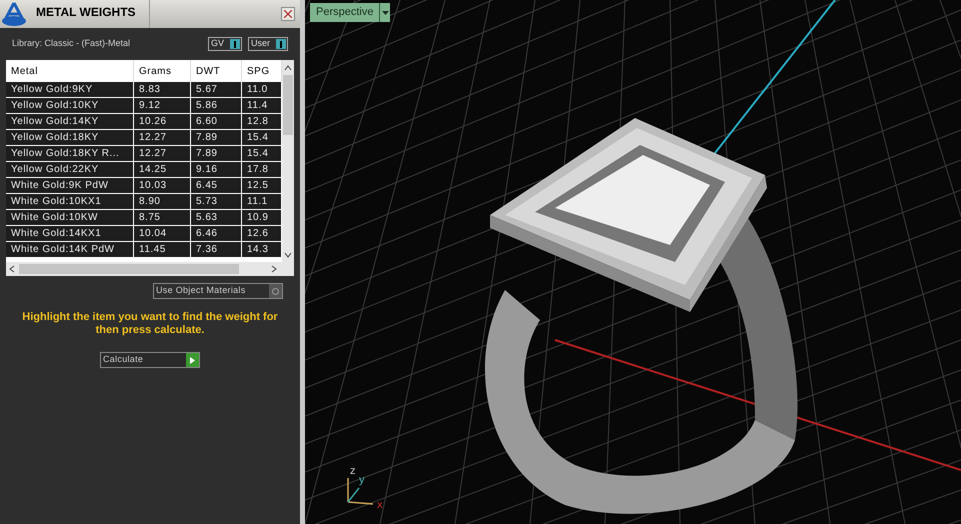 The width and height of the screenshot is (961, 524). I want to click on panel-title: METAL WEIGHTS, so click(93, 14).